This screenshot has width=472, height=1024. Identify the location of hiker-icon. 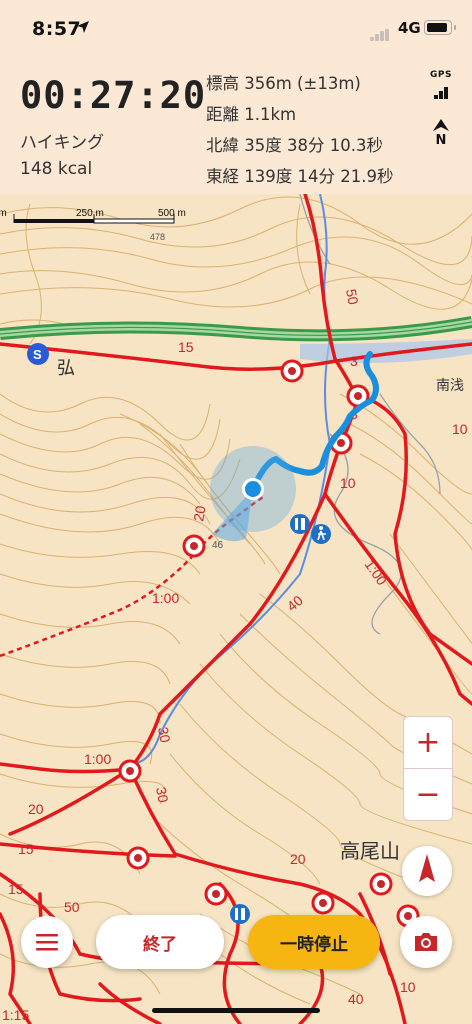
(321, 534).